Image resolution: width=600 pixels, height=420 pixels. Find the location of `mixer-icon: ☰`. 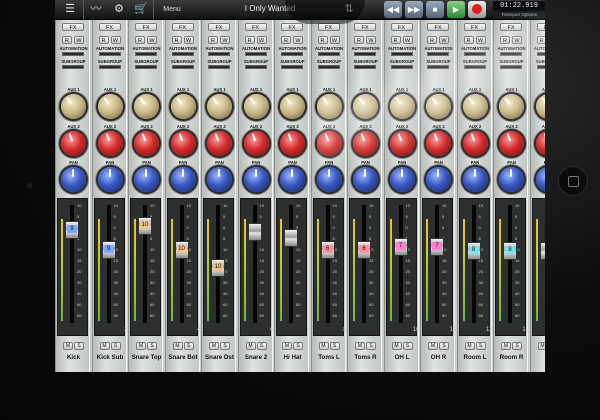

mixer-icon: ☰ is located at coordinates (70, 9).